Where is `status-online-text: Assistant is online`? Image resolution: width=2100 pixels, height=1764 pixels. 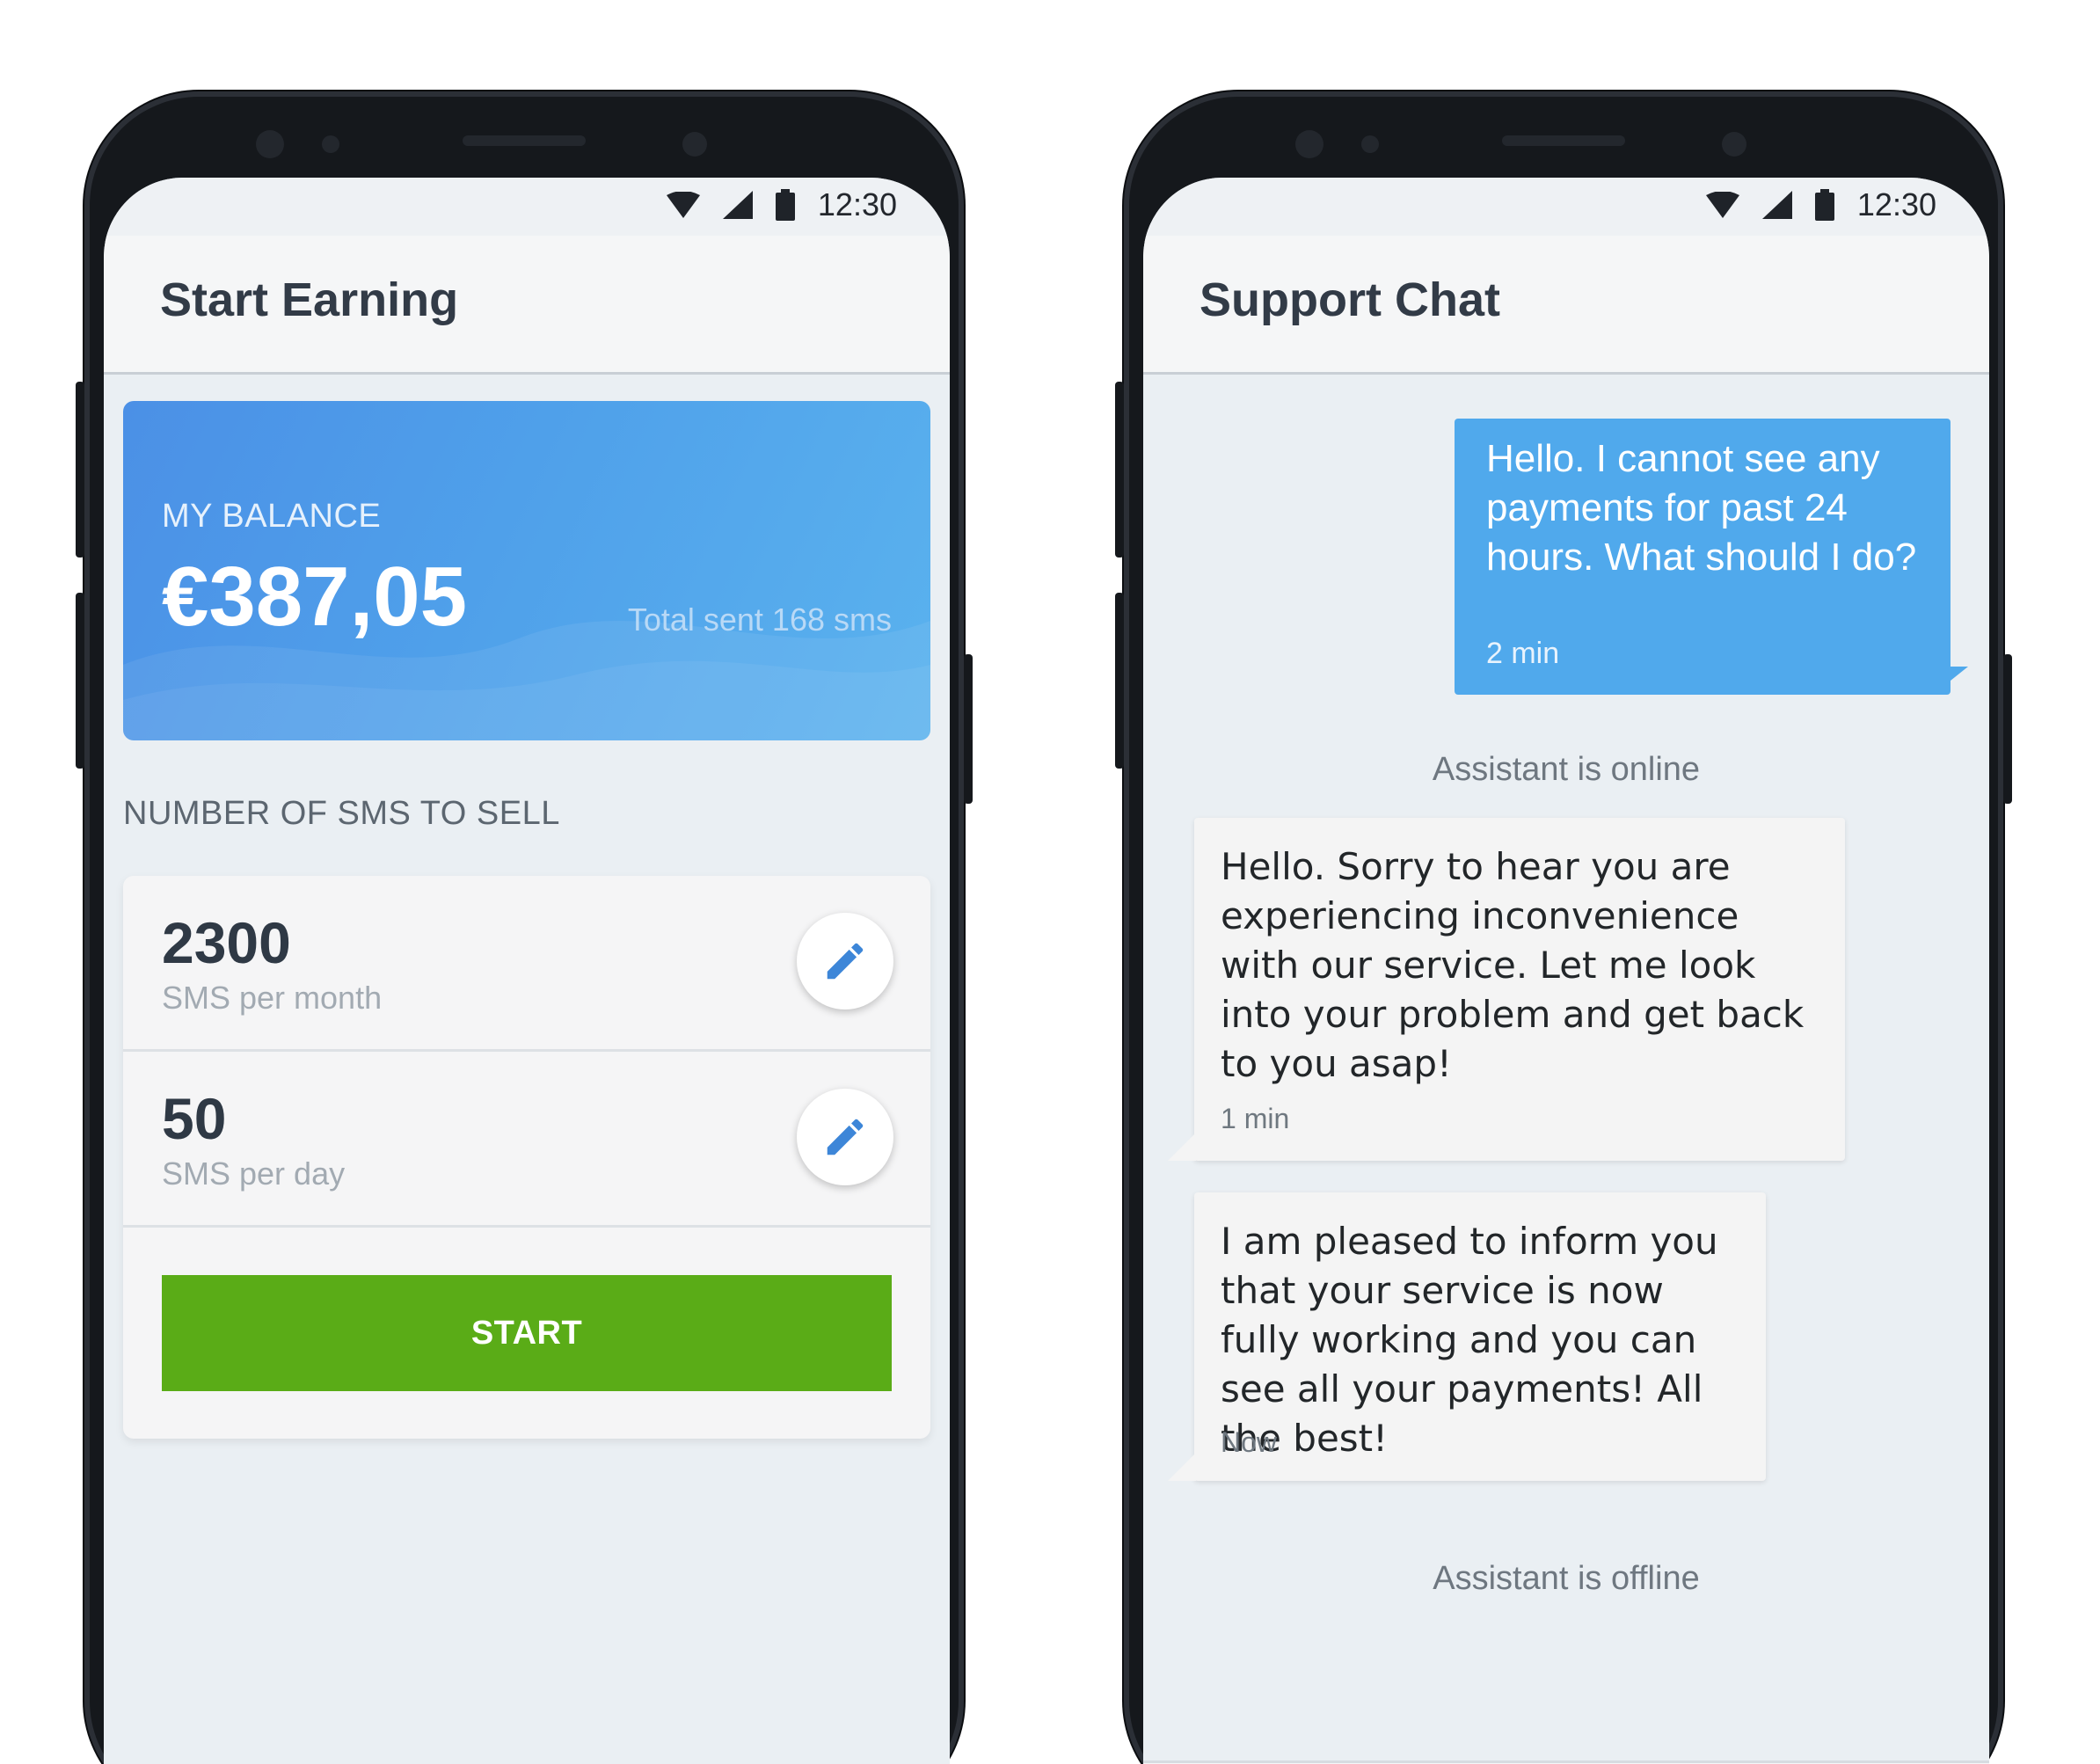 status-online-text: Assistant is online is located at coordinates (1567, 769).